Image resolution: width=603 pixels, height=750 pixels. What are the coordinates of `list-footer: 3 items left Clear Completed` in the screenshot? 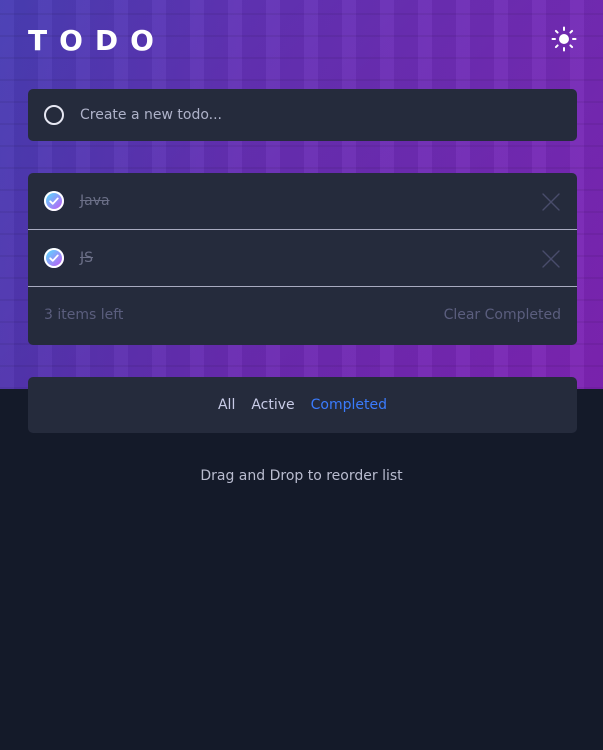 It's located at (302, 315).